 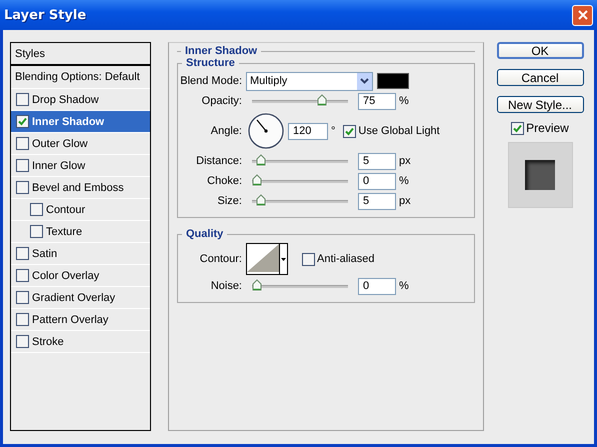 I want to click on item-label: Outer Glow, so click(x=60, y=144).